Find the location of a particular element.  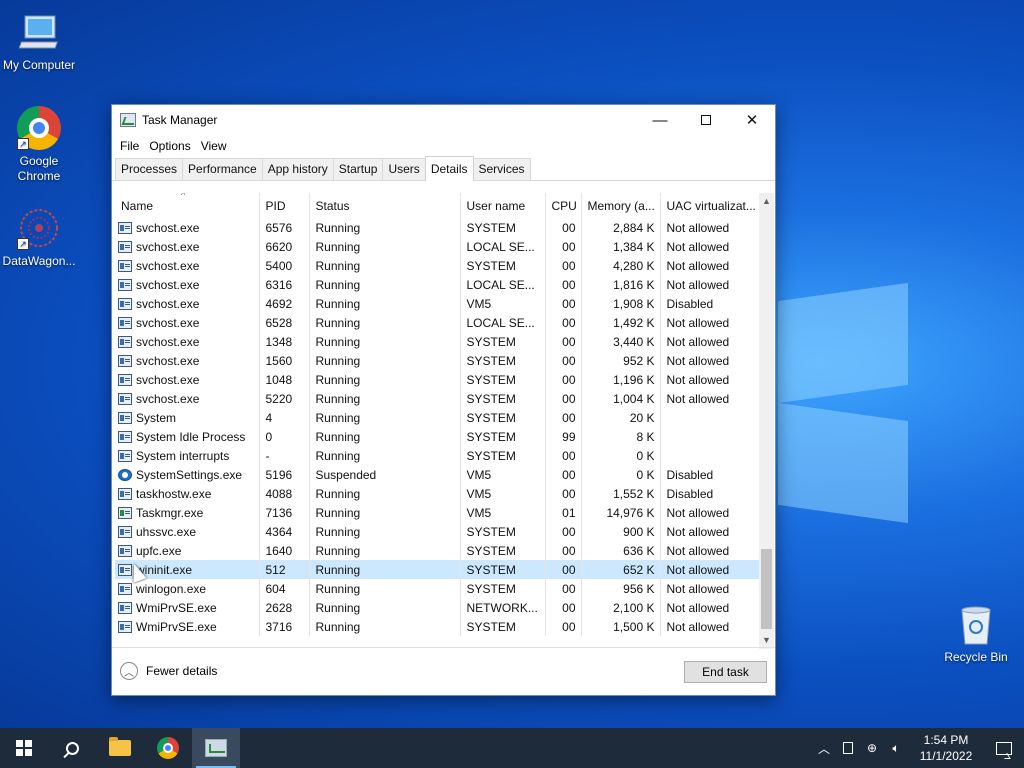

taskbar-task-manager is located at coordinates (216, 748).